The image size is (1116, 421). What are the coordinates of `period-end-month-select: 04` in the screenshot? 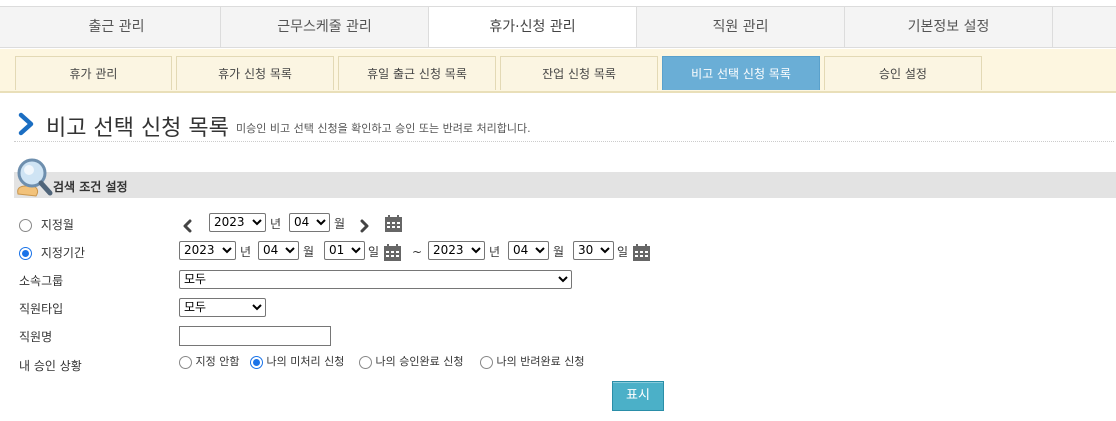 It's located at (528, 250).